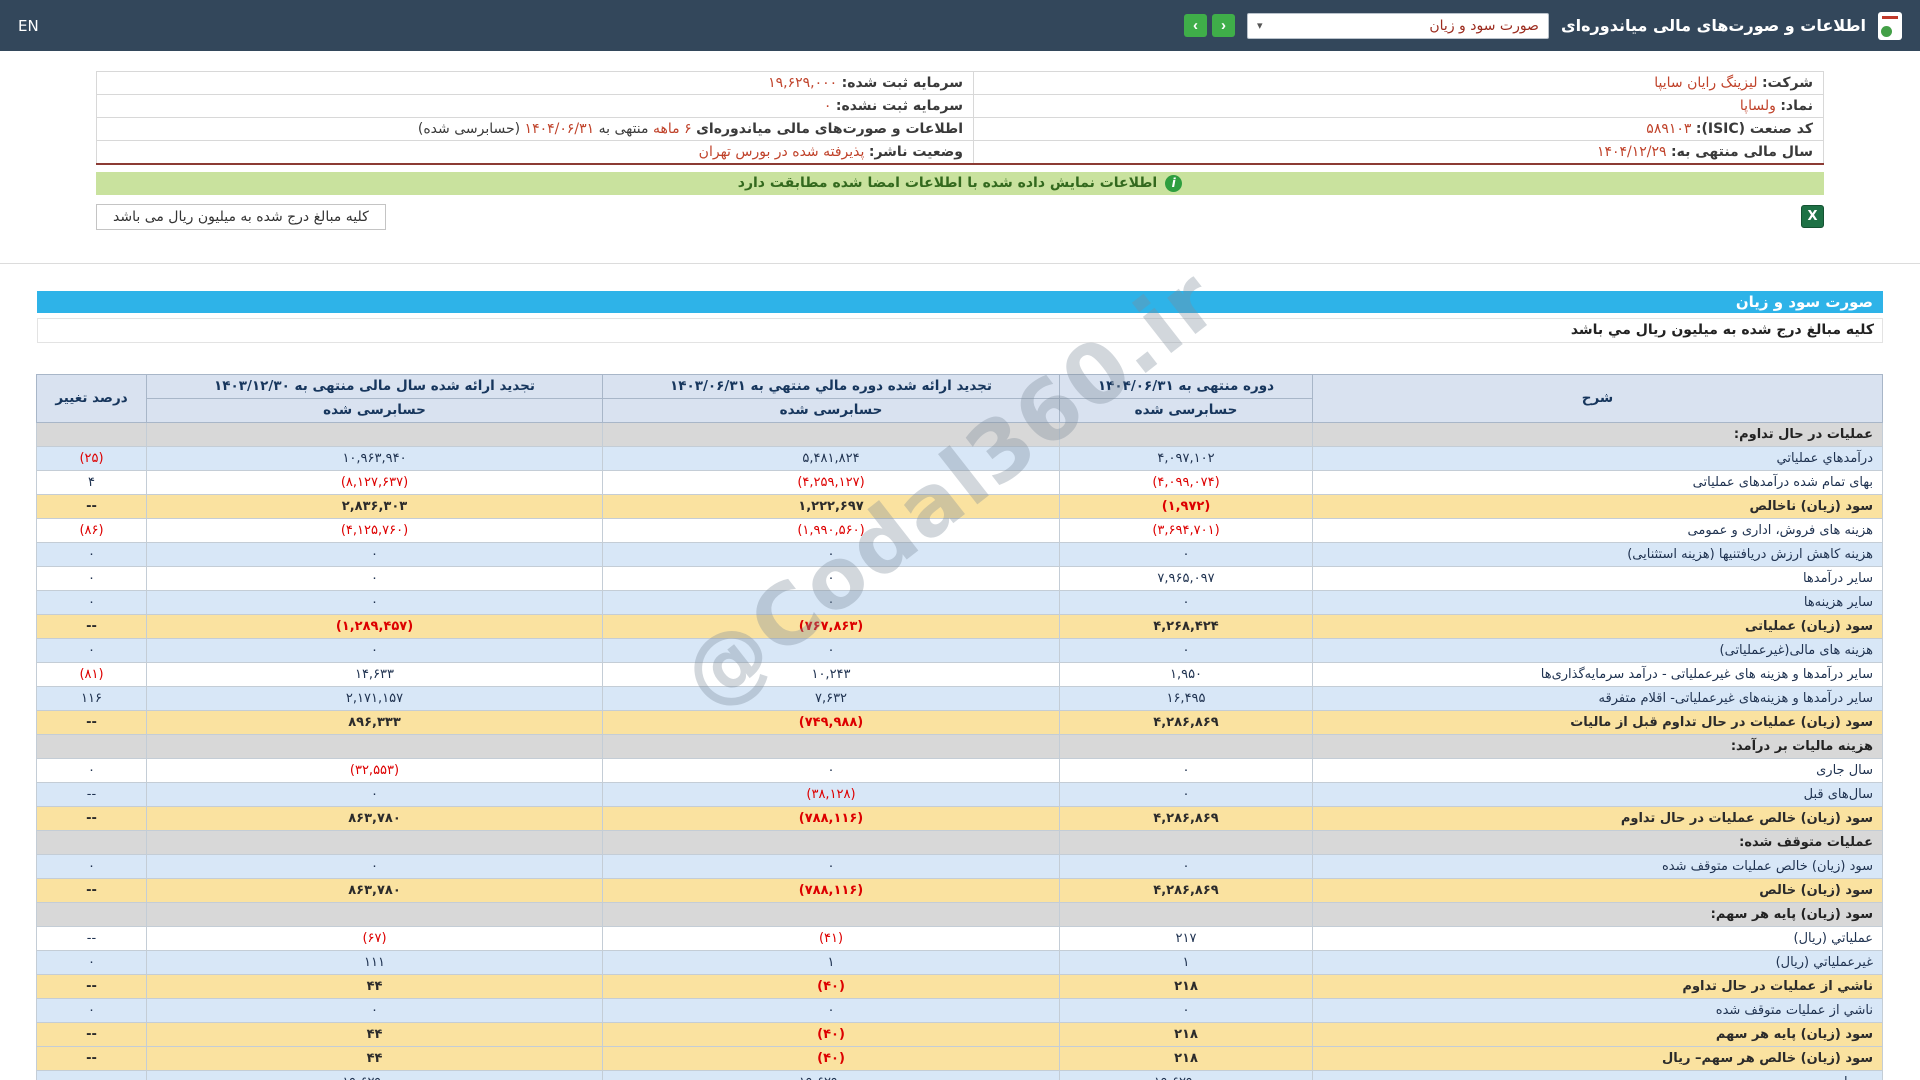 This screenshot has width=1920, height=1080. Describe the element at coordinates (959, 650) in the screenshot. I see `table-row: هزینه های مالی(غیرعملیاتی) ۰ ۰ ۰ ۰` at that location.